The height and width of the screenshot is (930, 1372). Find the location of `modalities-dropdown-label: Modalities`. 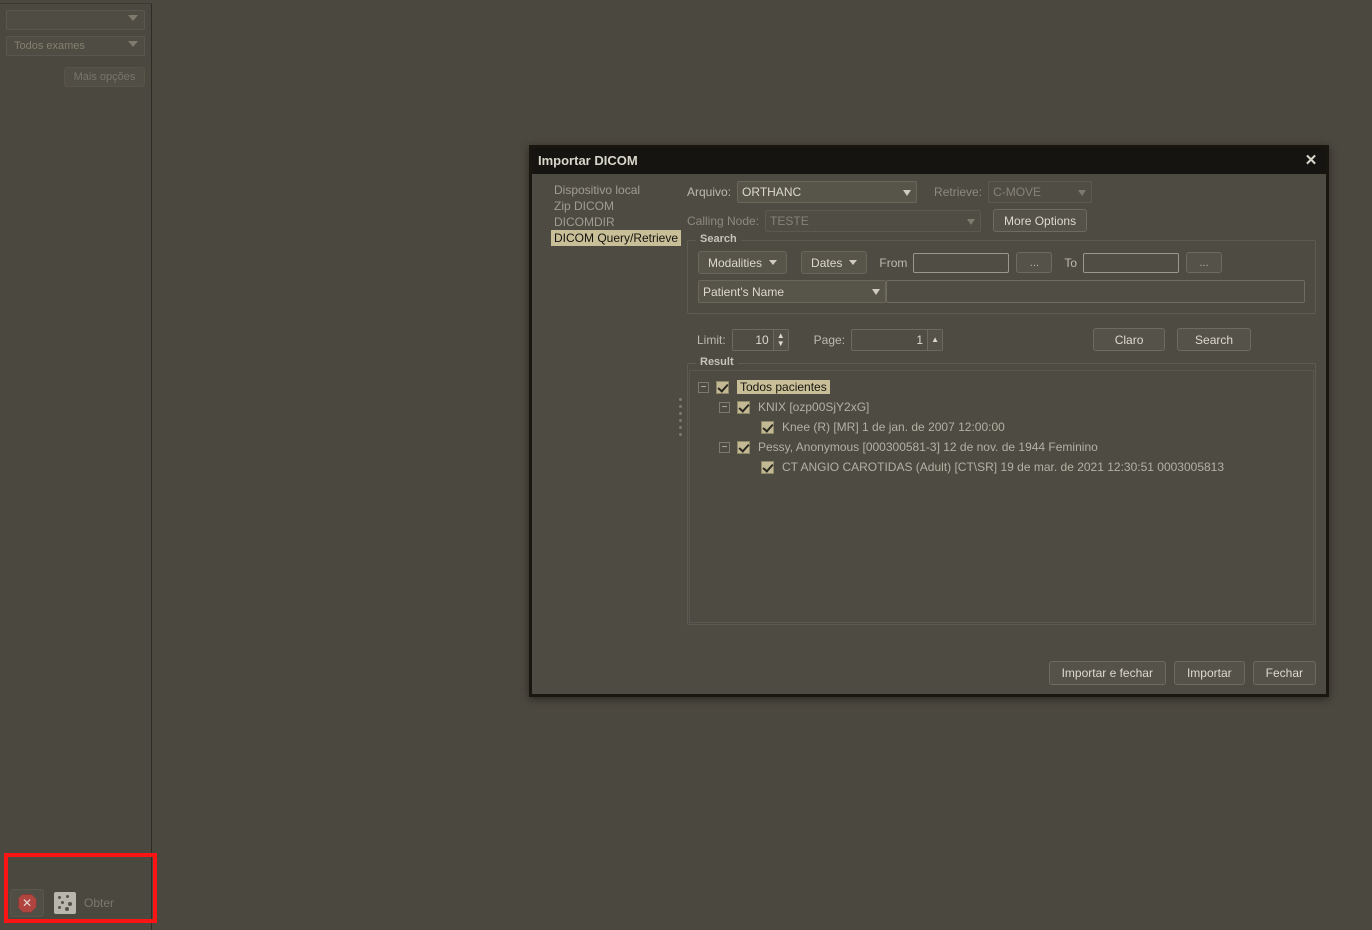

modalities-dropdown-label: Modalities is located at coordinates (735, 262).